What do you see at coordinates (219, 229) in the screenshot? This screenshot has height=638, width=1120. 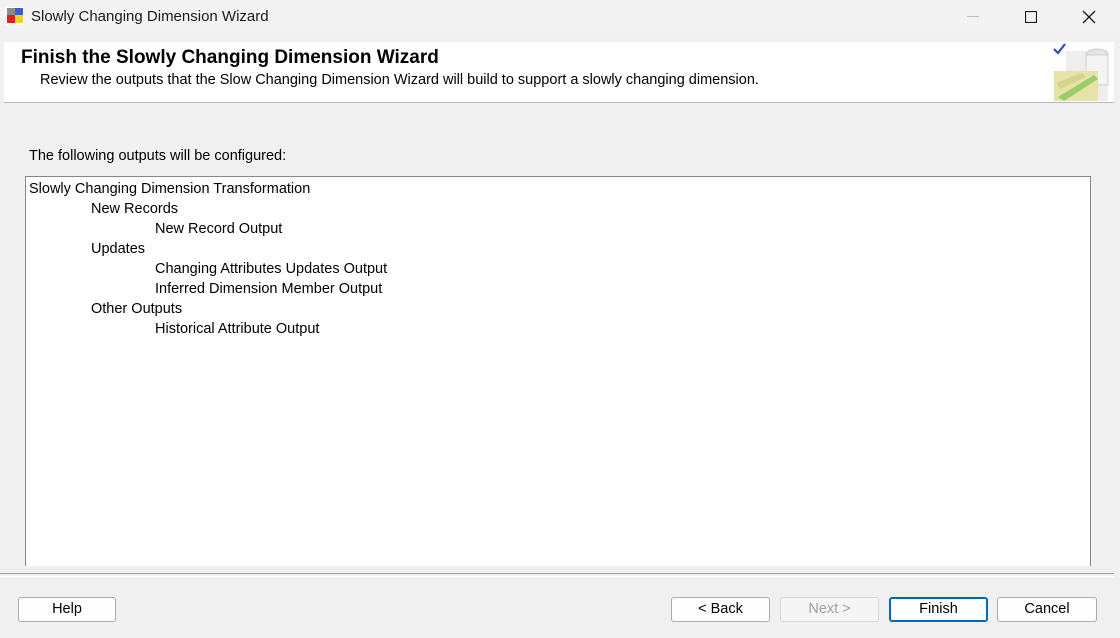 I see `tree-item-new-record-output: New Record Output` at bounding box center [219, 229].